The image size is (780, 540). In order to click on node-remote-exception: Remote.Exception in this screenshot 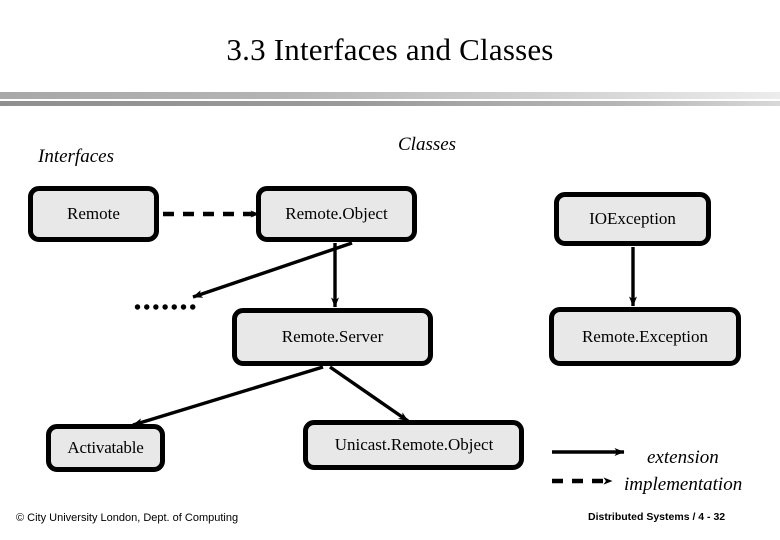, I will do `click(645, 336)`.